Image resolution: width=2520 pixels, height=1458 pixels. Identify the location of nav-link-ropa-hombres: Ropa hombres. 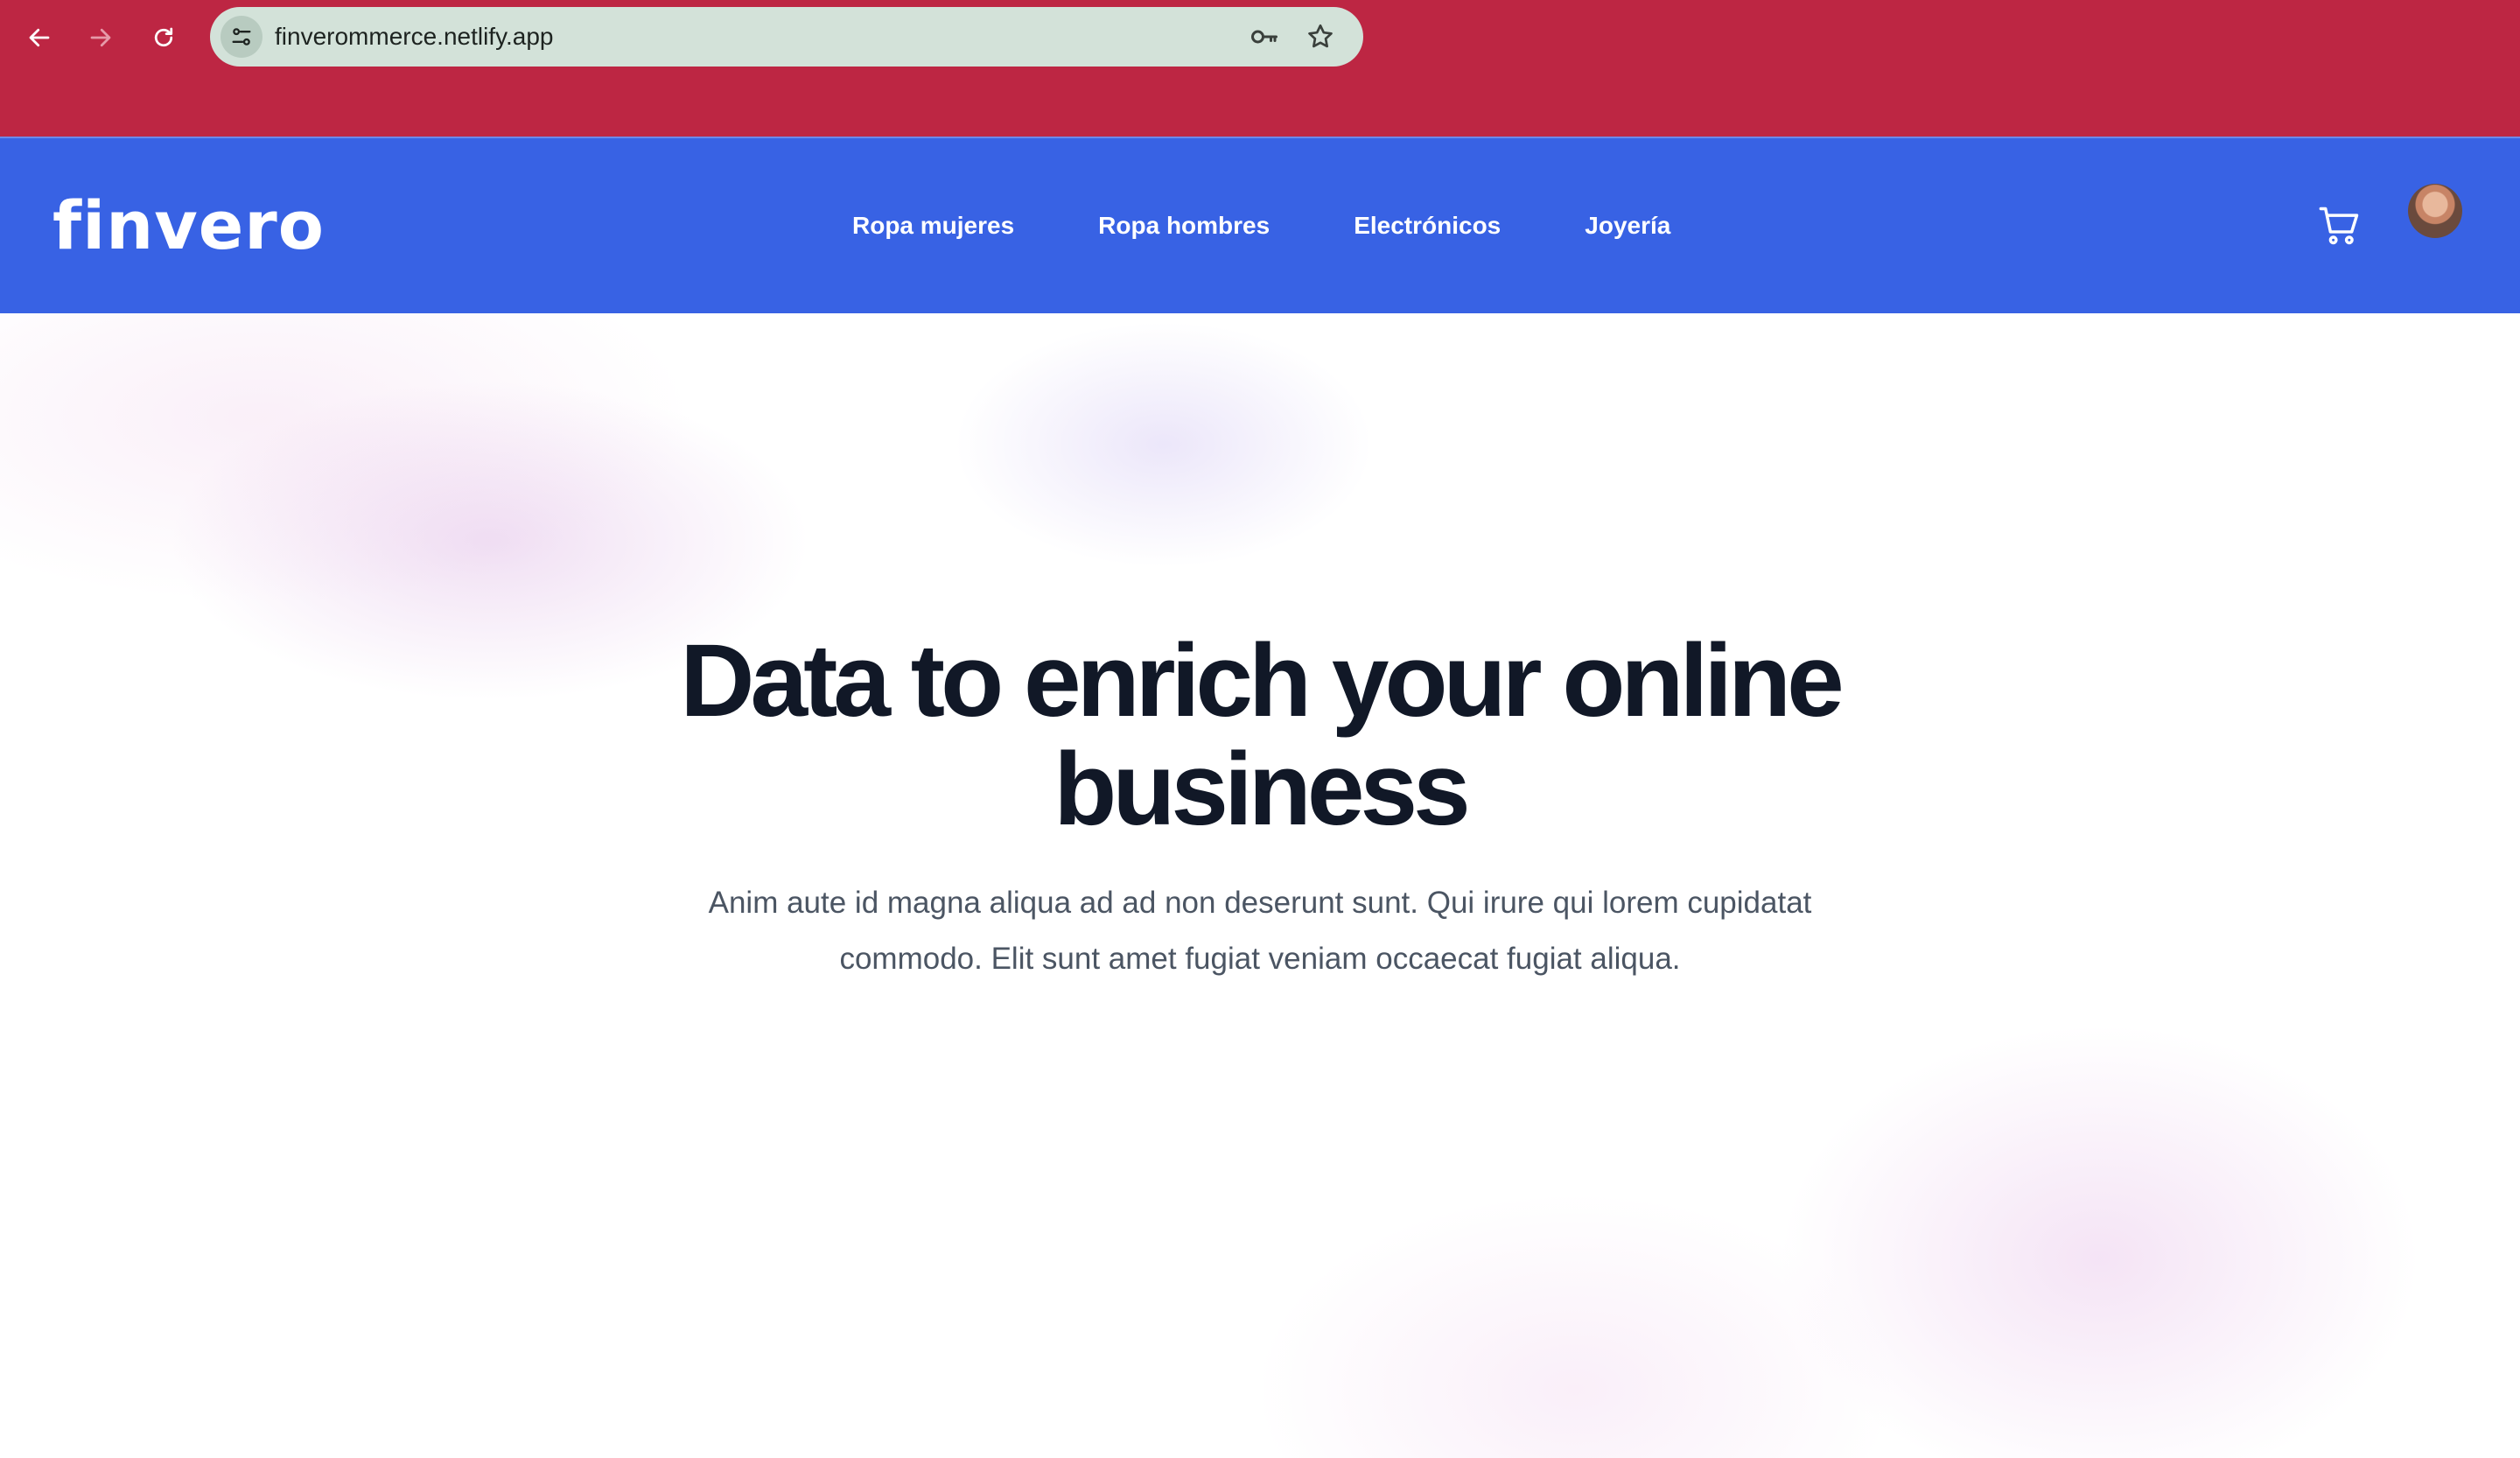
(1184, 226).